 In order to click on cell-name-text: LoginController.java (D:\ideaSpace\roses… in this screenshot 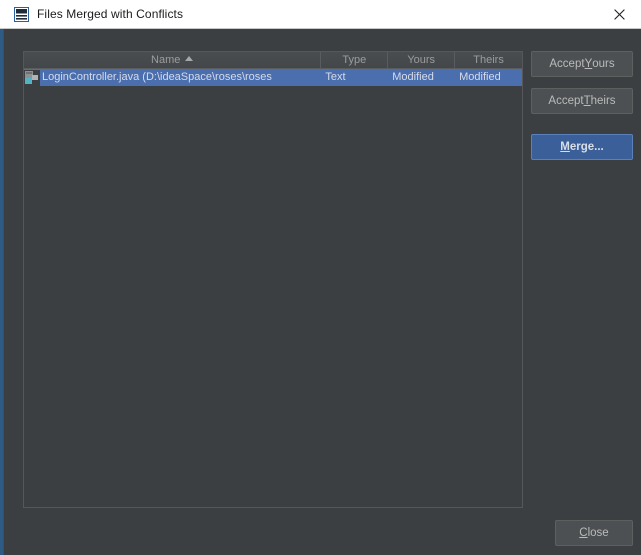, I will do `click(157, 77)`.